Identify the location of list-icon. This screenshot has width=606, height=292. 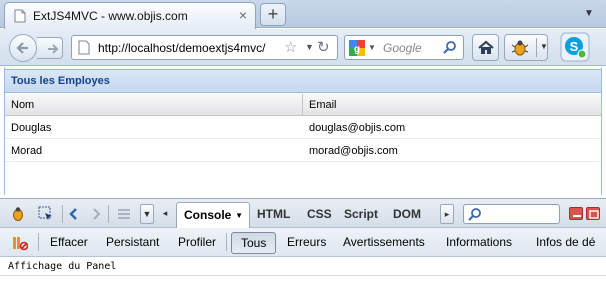
(124, 214).